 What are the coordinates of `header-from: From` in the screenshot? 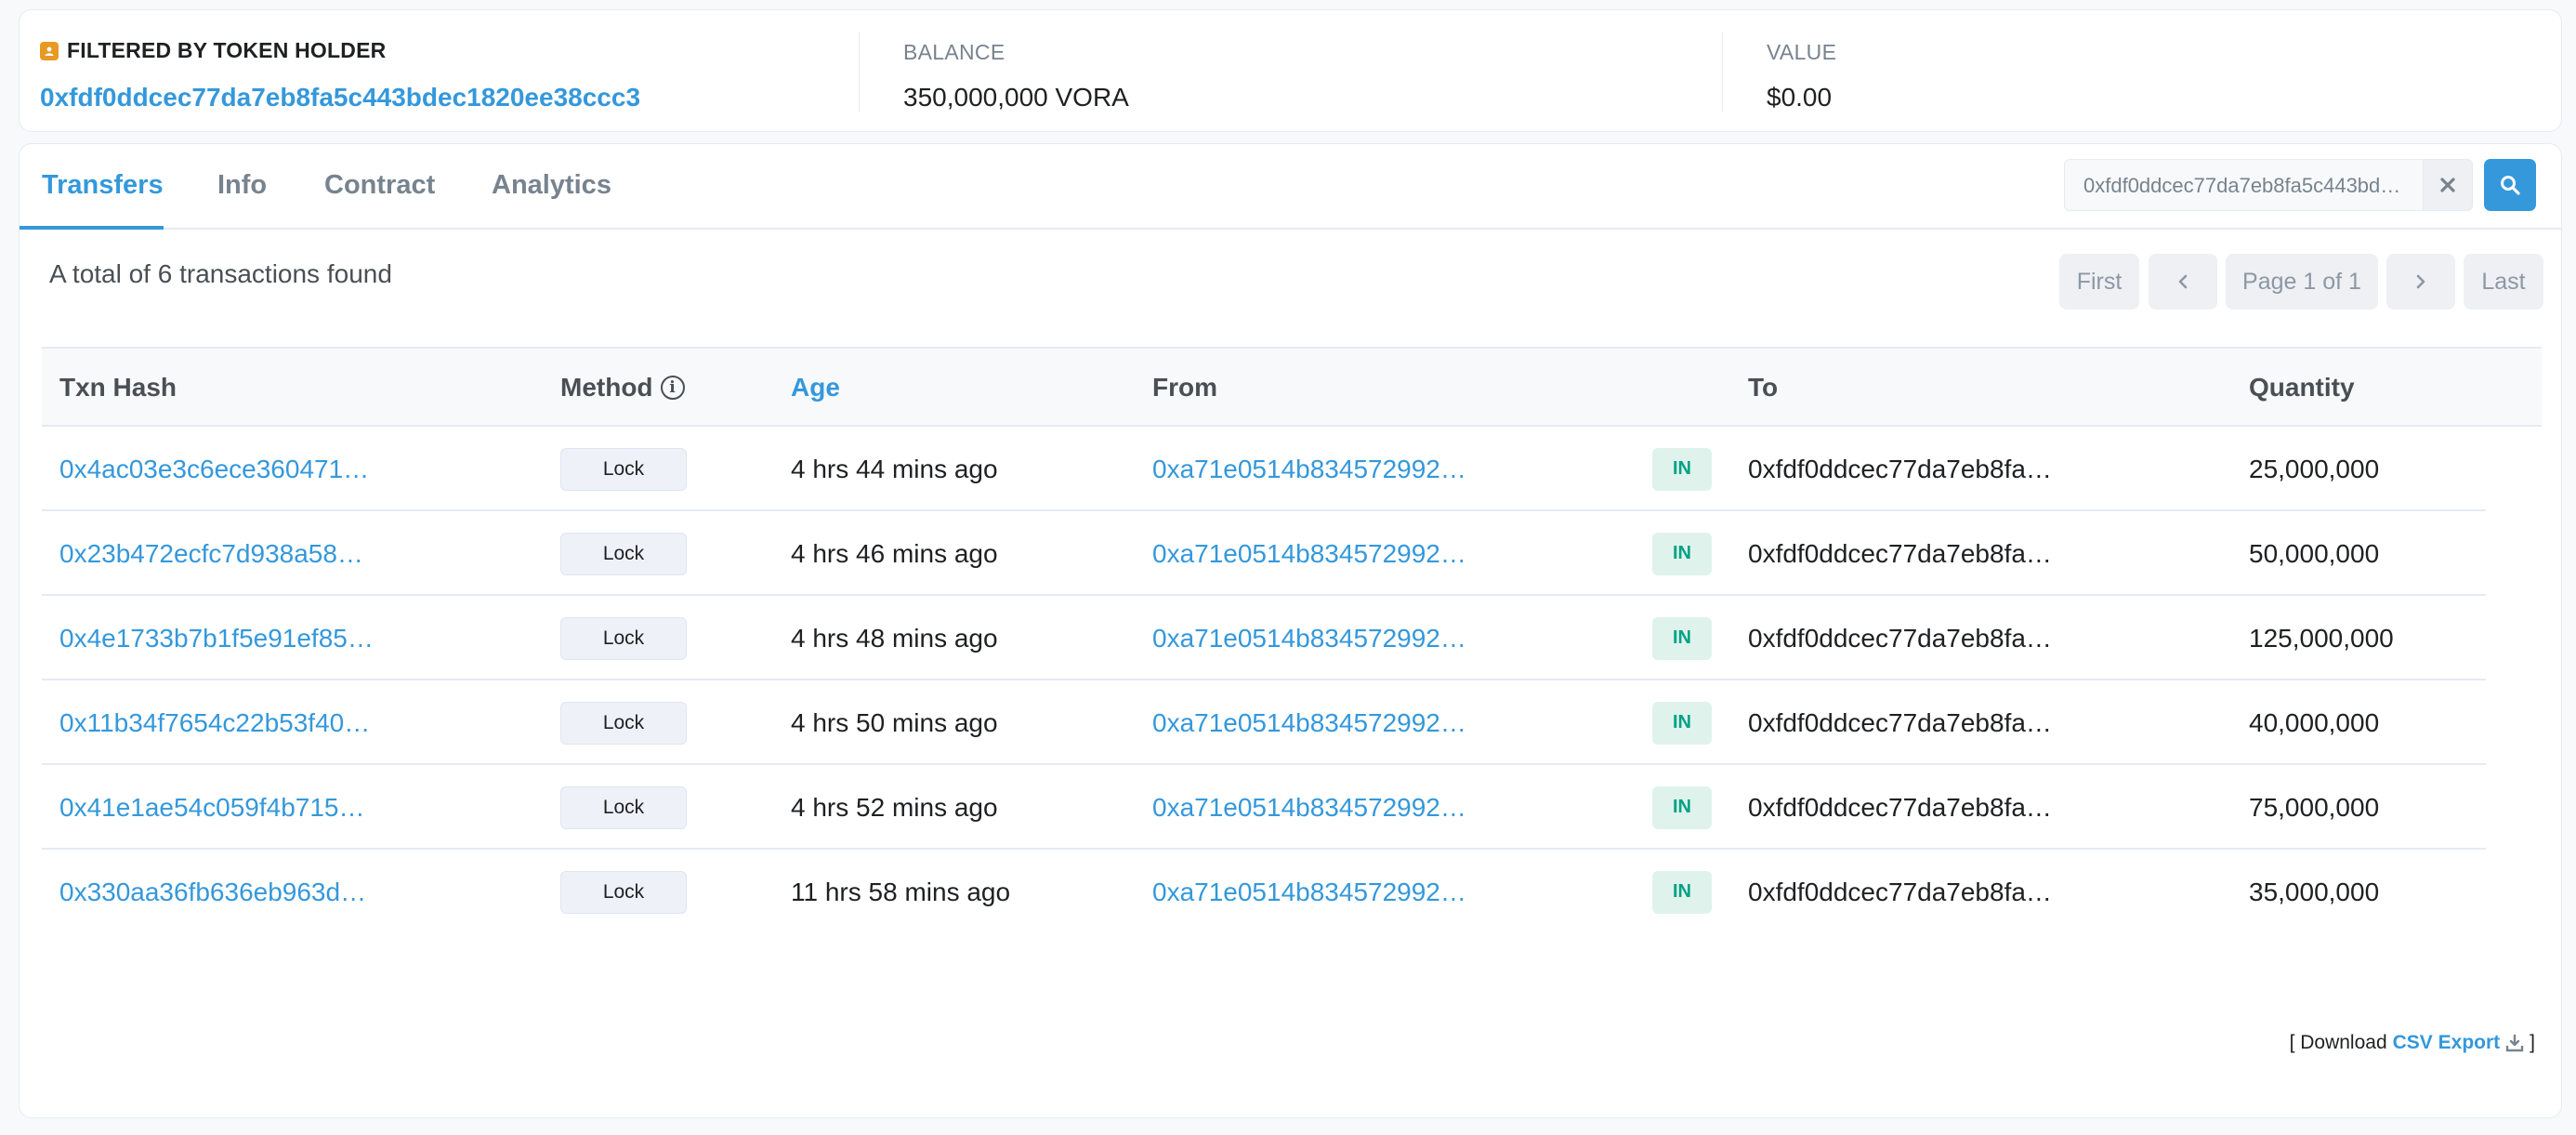 It's located at (1184, 387).